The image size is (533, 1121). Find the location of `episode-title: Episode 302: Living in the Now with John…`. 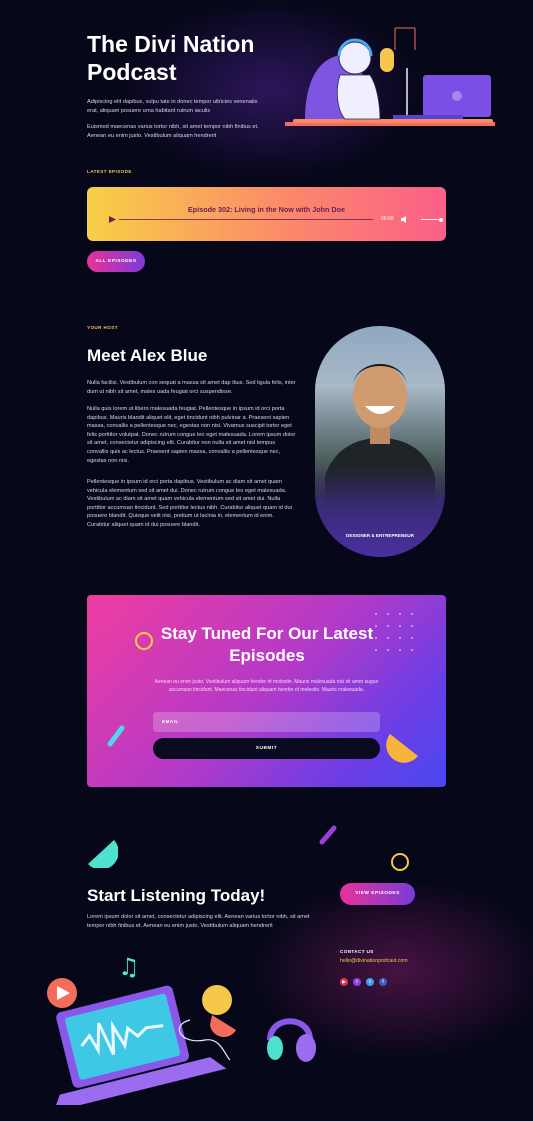

episode-title: Episode 302: Living in the Now with John… is located at coordinates (266, 209).